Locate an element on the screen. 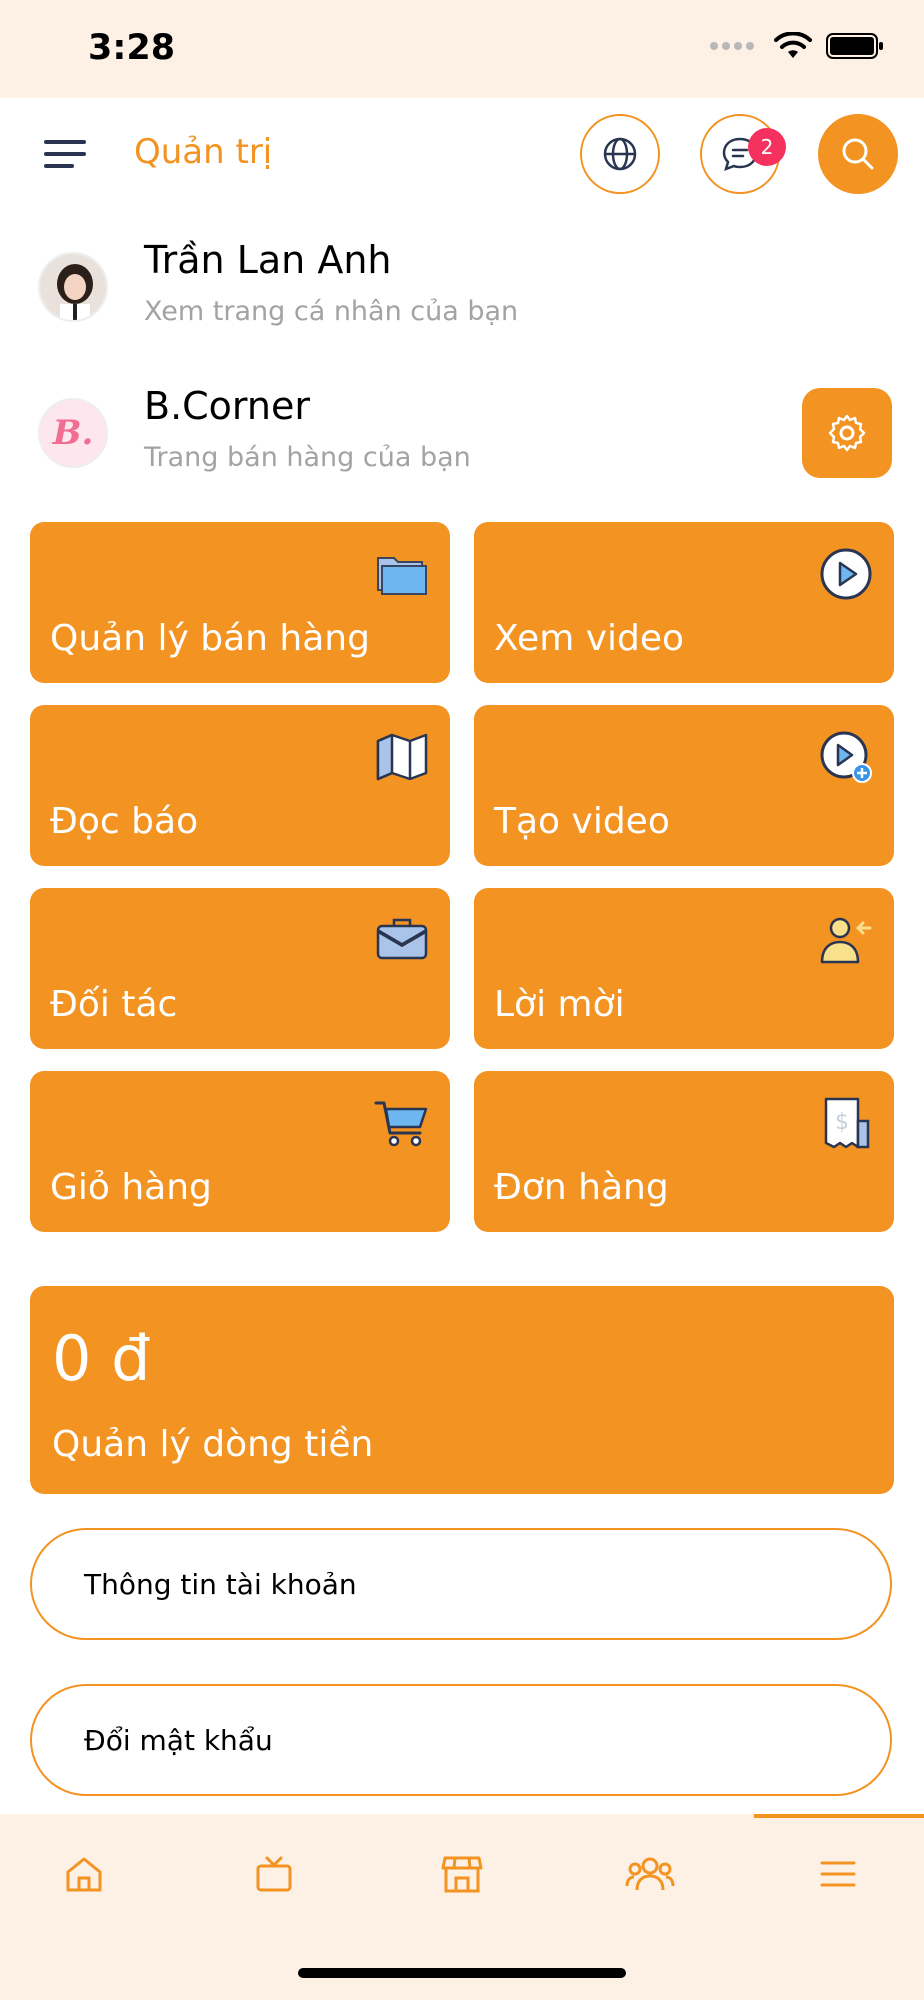 The width and height of the screenshot is (924, 2000). shop-logo: B. is located at coordinates (73, 433).